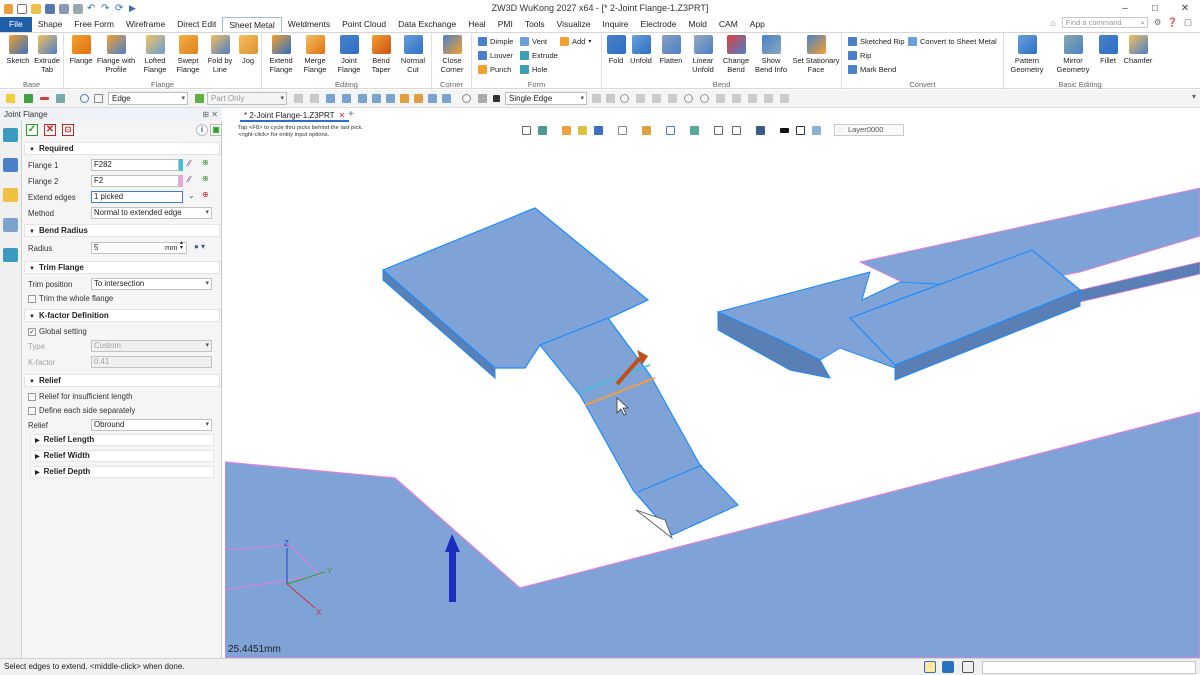 This screenshot has height=675, width=1200. I want to click on trim-whole-checkbox: Trim the whole flange, so click(70, 298).